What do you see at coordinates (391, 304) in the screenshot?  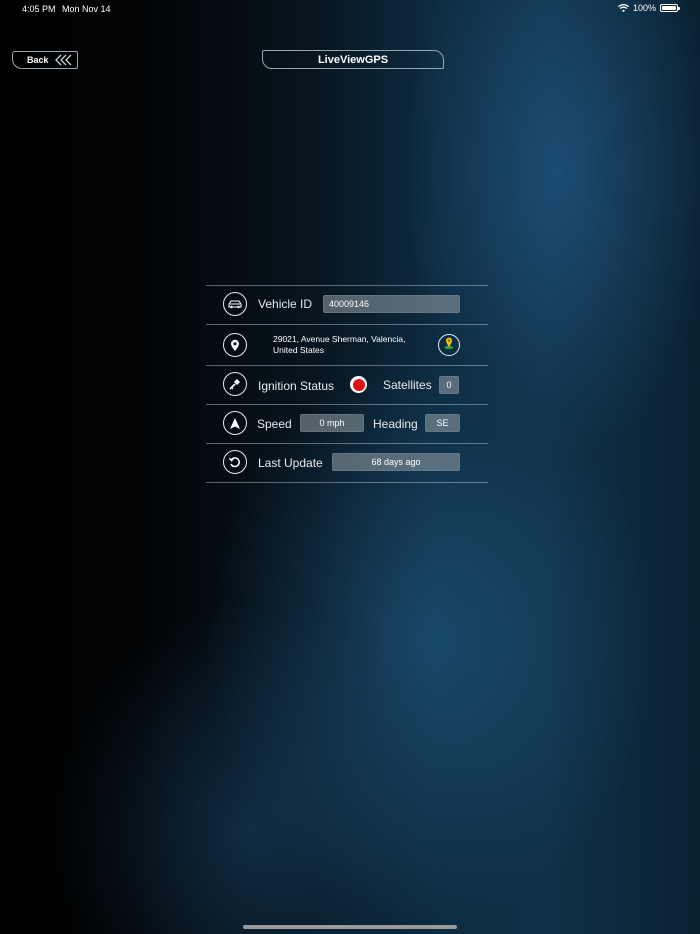 I see `vehicle-id-value: 40009146` at bounding box center [391, 304].